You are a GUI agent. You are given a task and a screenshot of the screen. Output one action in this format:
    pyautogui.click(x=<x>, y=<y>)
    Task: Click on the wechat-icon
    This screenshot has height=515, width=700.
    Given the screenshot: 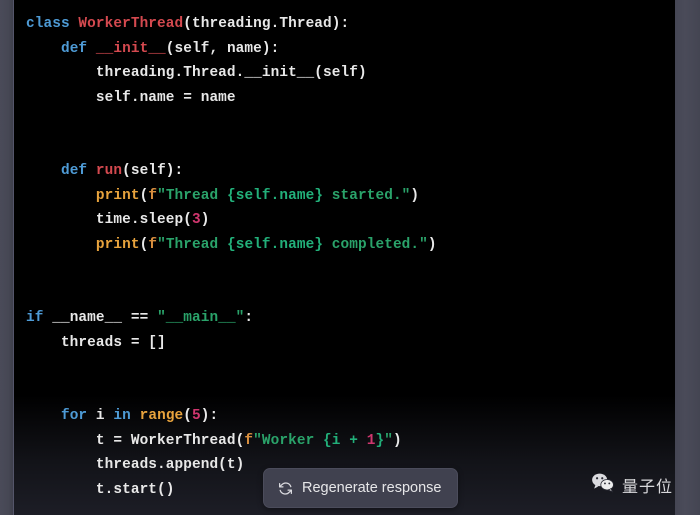 What is the action you would take?
    pyautogui.click(x=603, y=485)
    